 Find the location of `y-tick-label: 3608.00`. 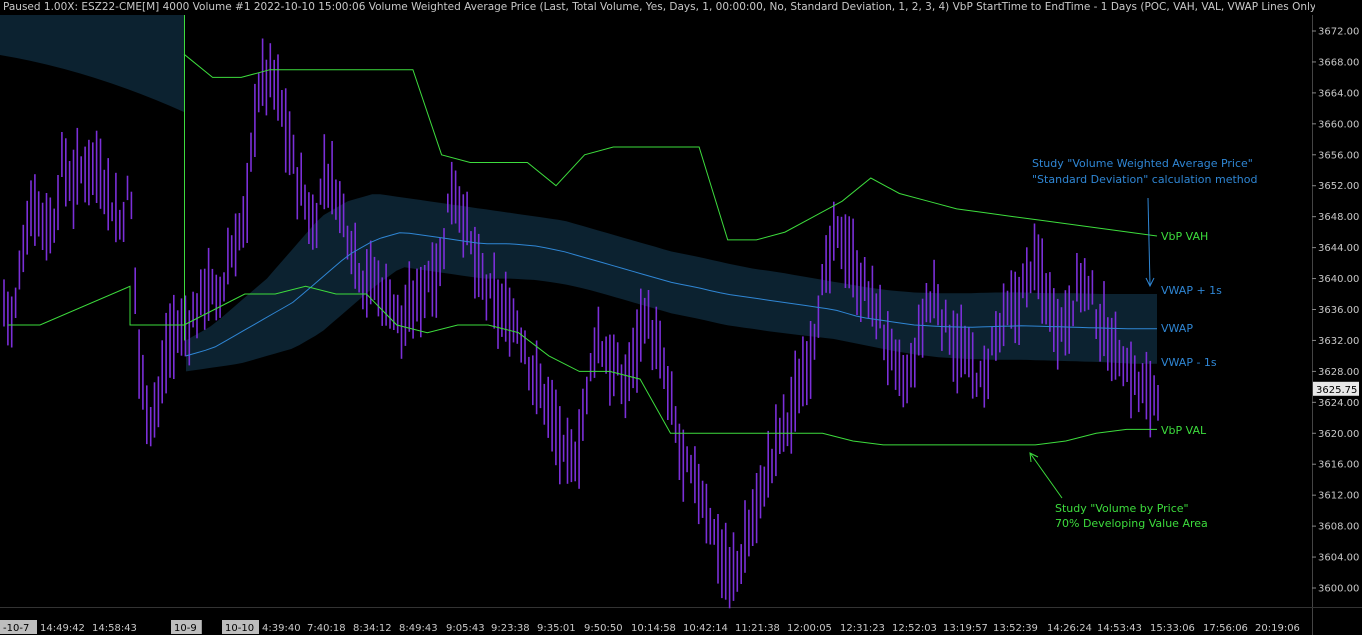

y-tick-label: 3608.00 is located at coordinates (1338, 527).